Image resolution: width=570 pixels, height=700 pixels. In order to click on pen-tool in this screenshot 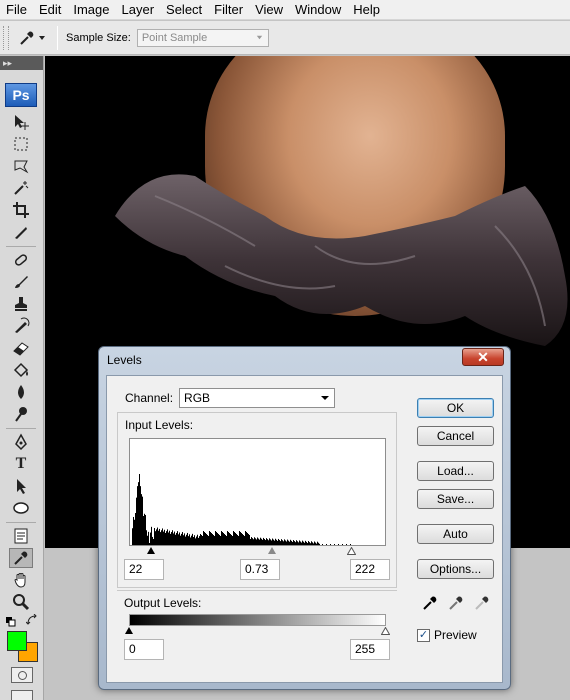, I will do `click(21, 442)`.